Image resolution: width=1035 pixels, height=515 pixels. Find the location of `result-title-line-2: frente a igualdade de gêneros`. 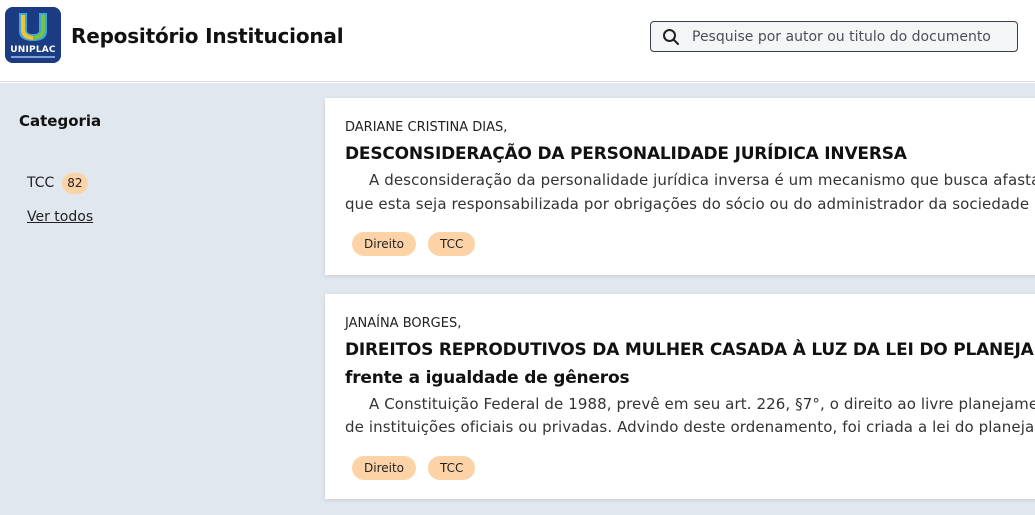

result-title-line-2: frente a igualdade de gêneros is located at coordinates (487, 378).